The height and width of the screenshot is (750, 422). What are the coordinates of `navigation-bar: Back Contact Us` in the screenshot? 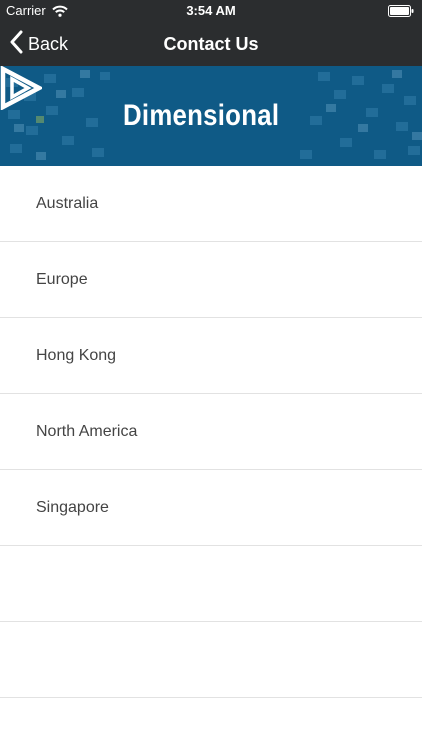 It's located at (211, 44).